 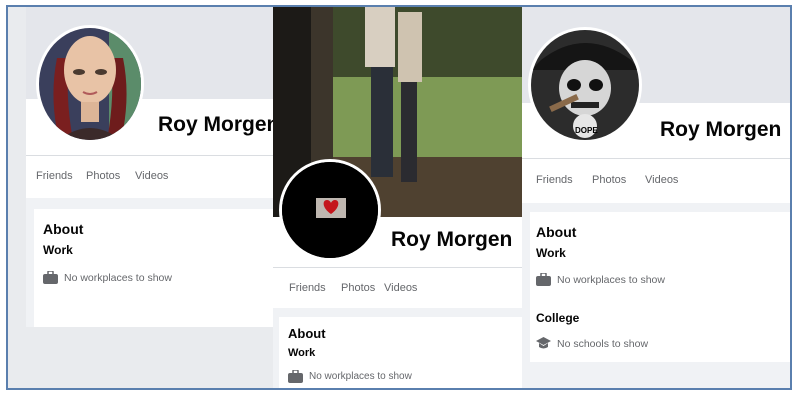 I want to click on profile-avatar: DOPE, so click(x=585, y=85).